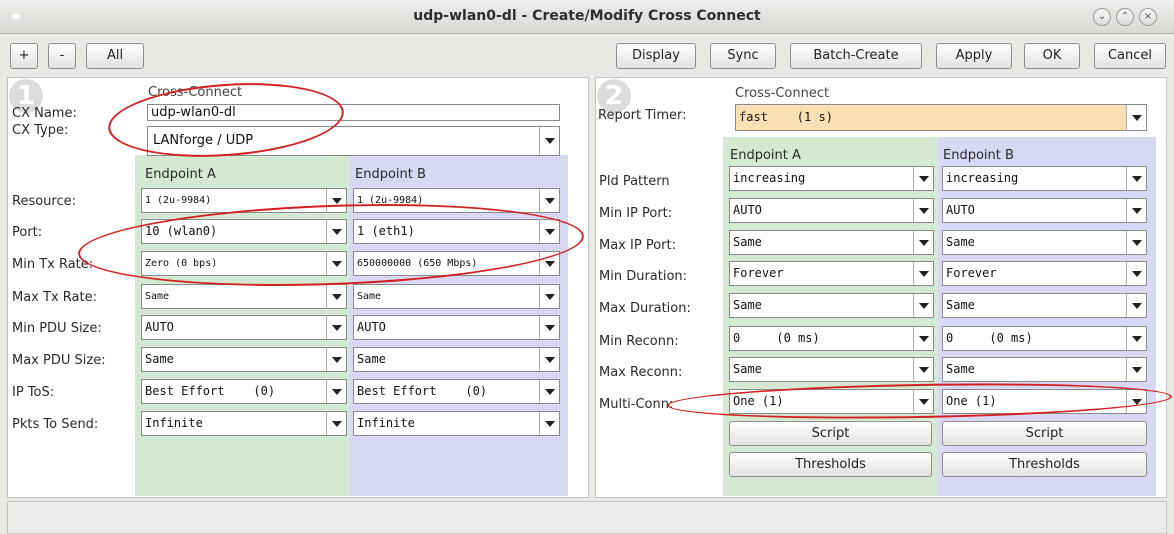 The image size is (1174, 534). Describe the element at coordinates (115, 56) in the screenshot. I see `all-button: All` at that location.